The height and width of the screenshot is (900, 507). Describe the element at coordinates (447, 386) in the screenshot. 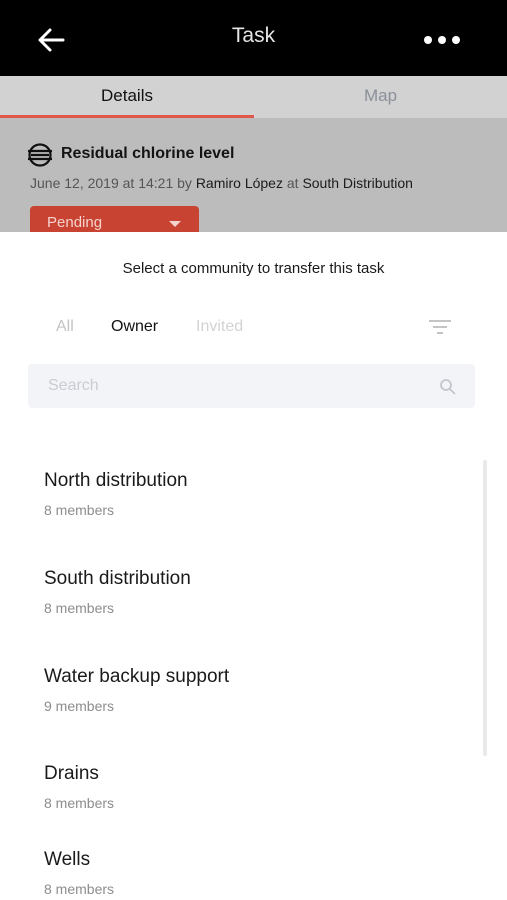

I see `search-icon` at that location.